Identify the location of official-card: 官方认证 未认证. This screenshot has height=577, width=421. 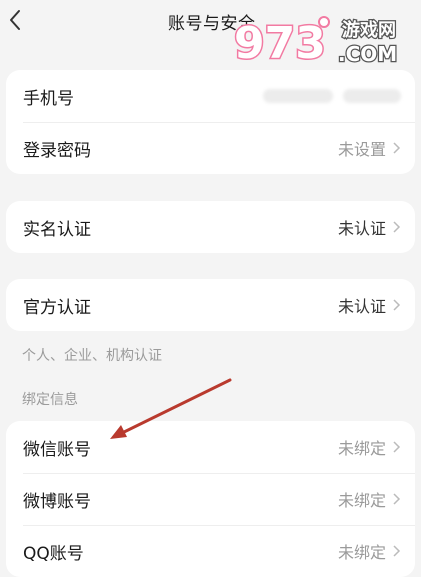
(210, 305).